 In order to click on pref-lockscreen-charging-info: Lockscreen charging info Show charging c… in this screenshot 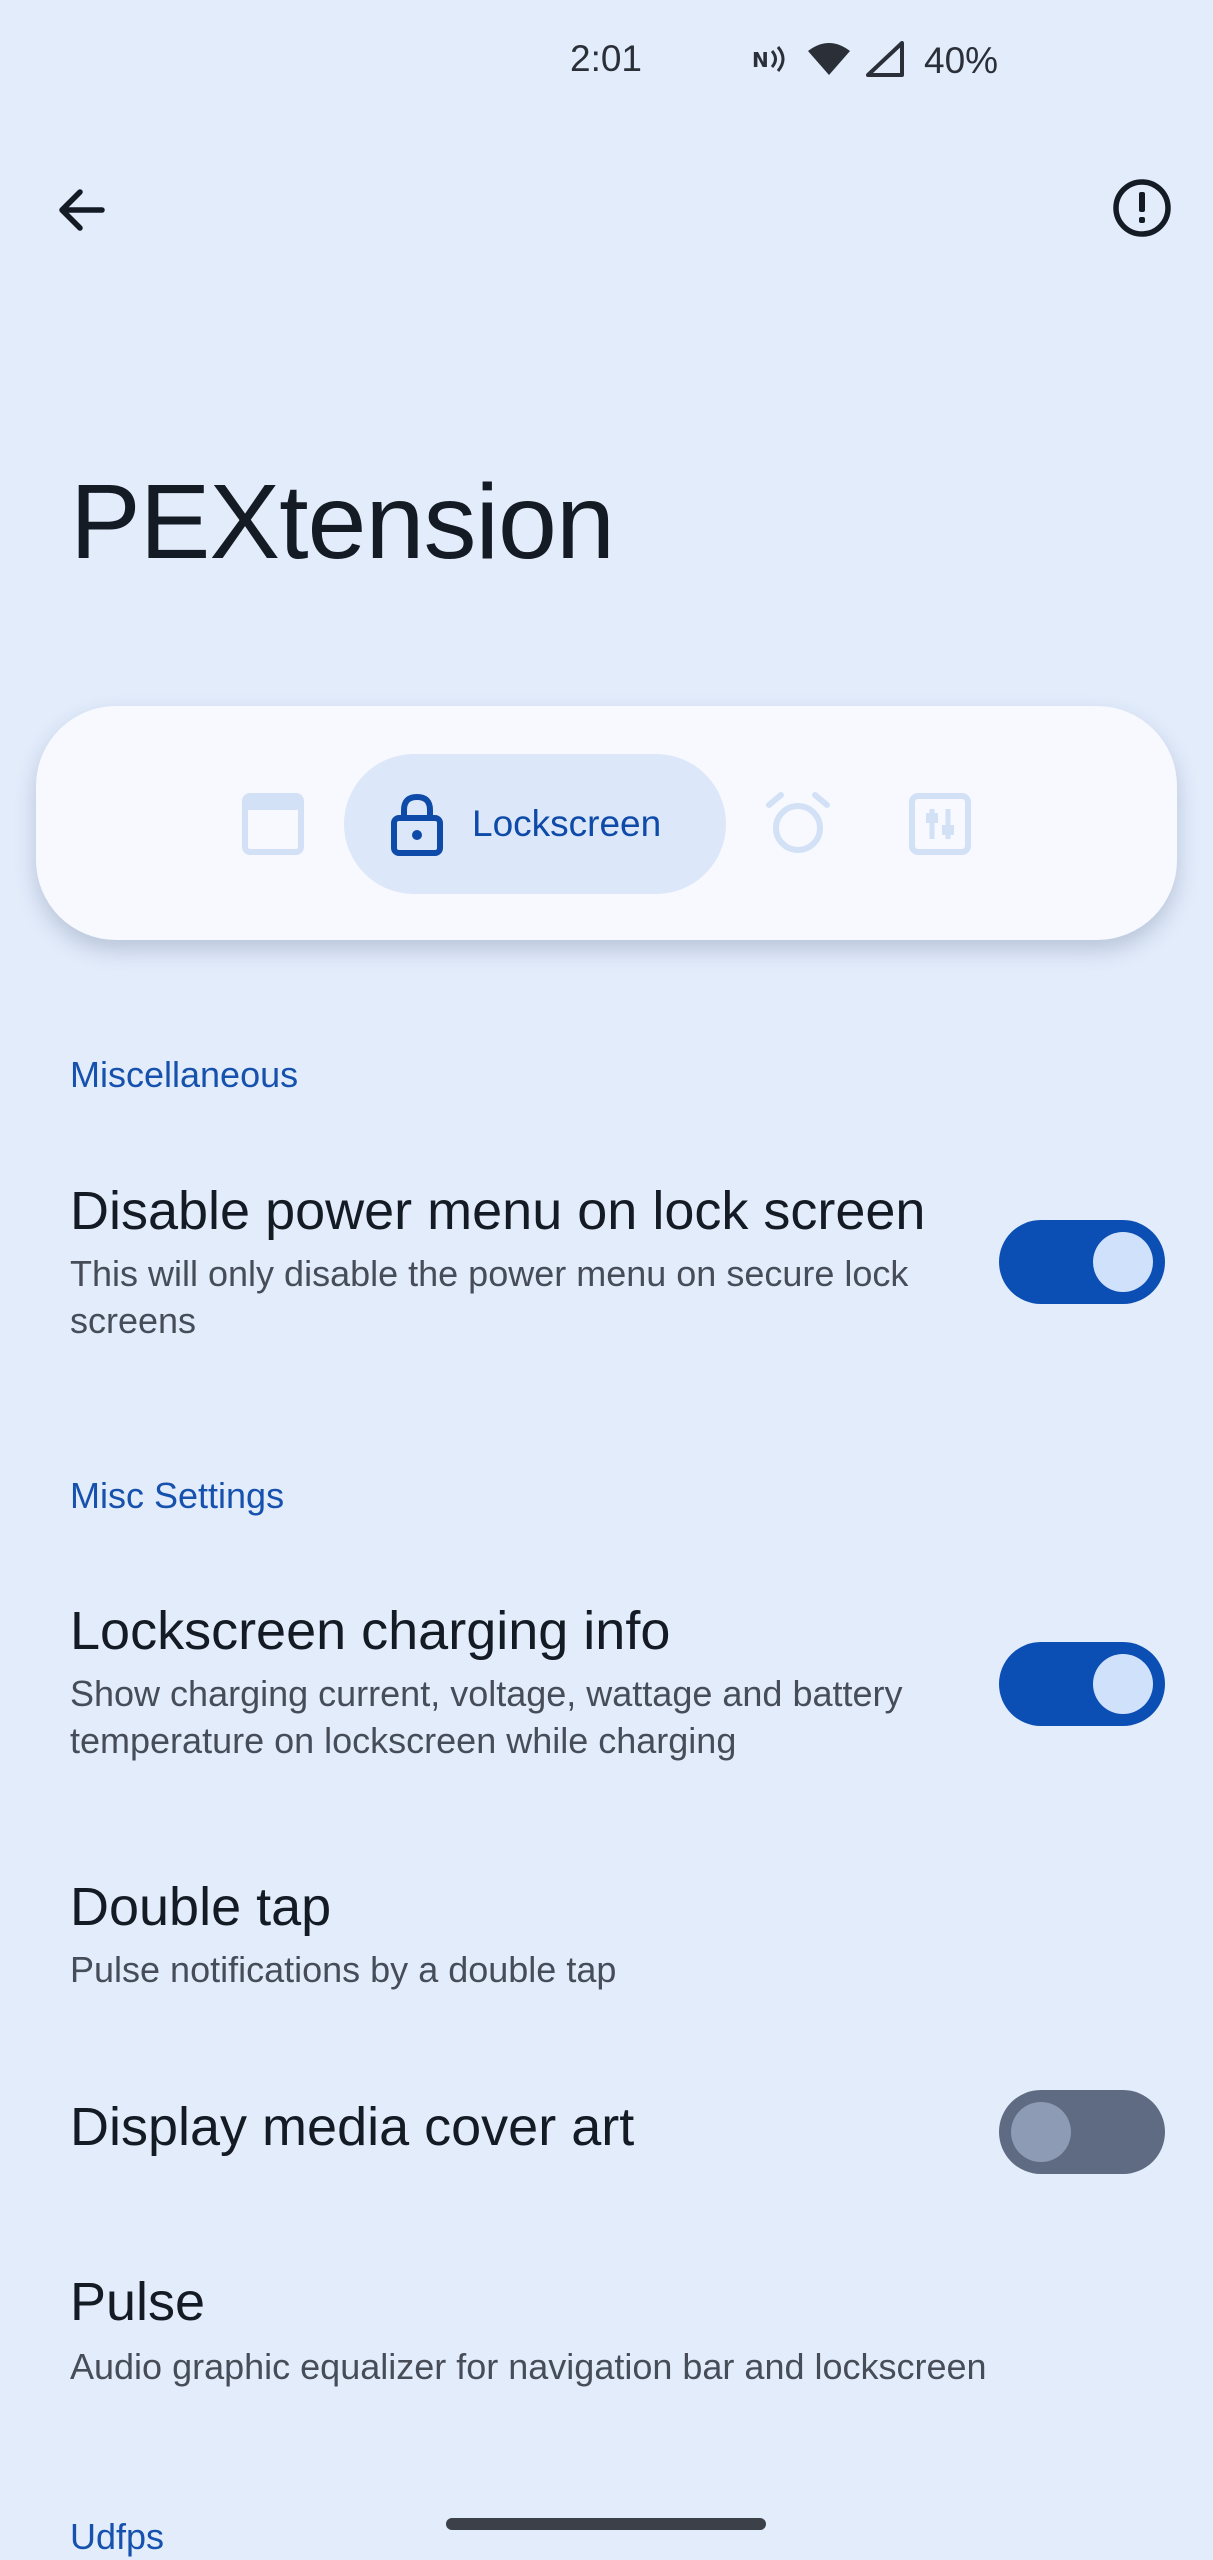, I will do `click(606, 1680)`.